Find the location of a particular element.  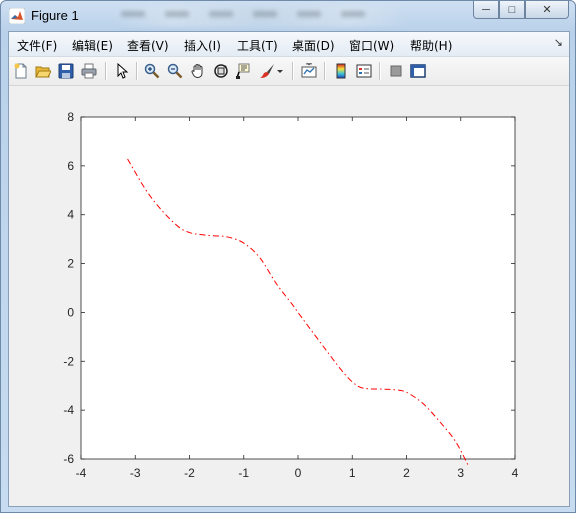

minimize-button: ─ is located at coordinates (486, 10).